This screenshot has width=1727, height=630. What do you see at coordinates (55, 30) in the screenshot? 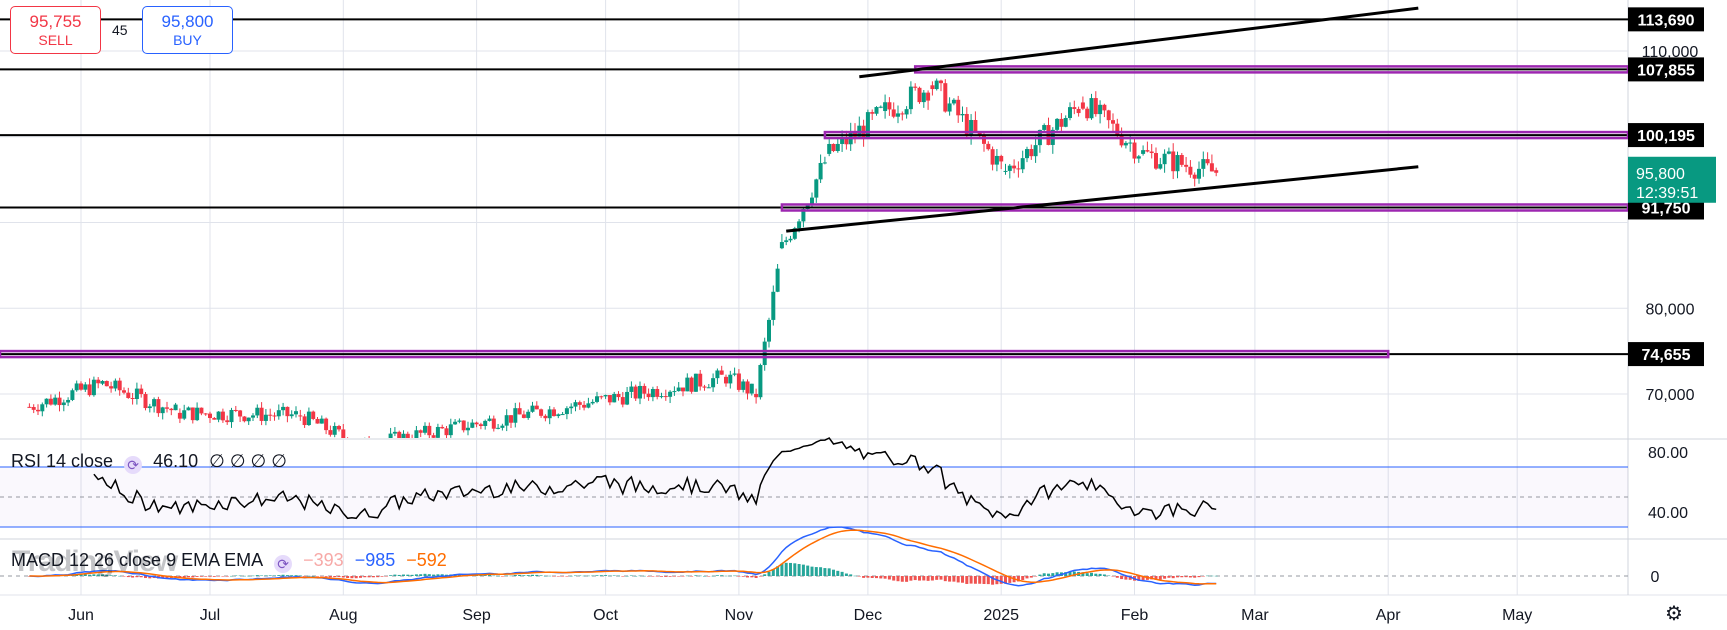
I see `sell-button: 95,755 SELL` at bounding box center [55, 30].